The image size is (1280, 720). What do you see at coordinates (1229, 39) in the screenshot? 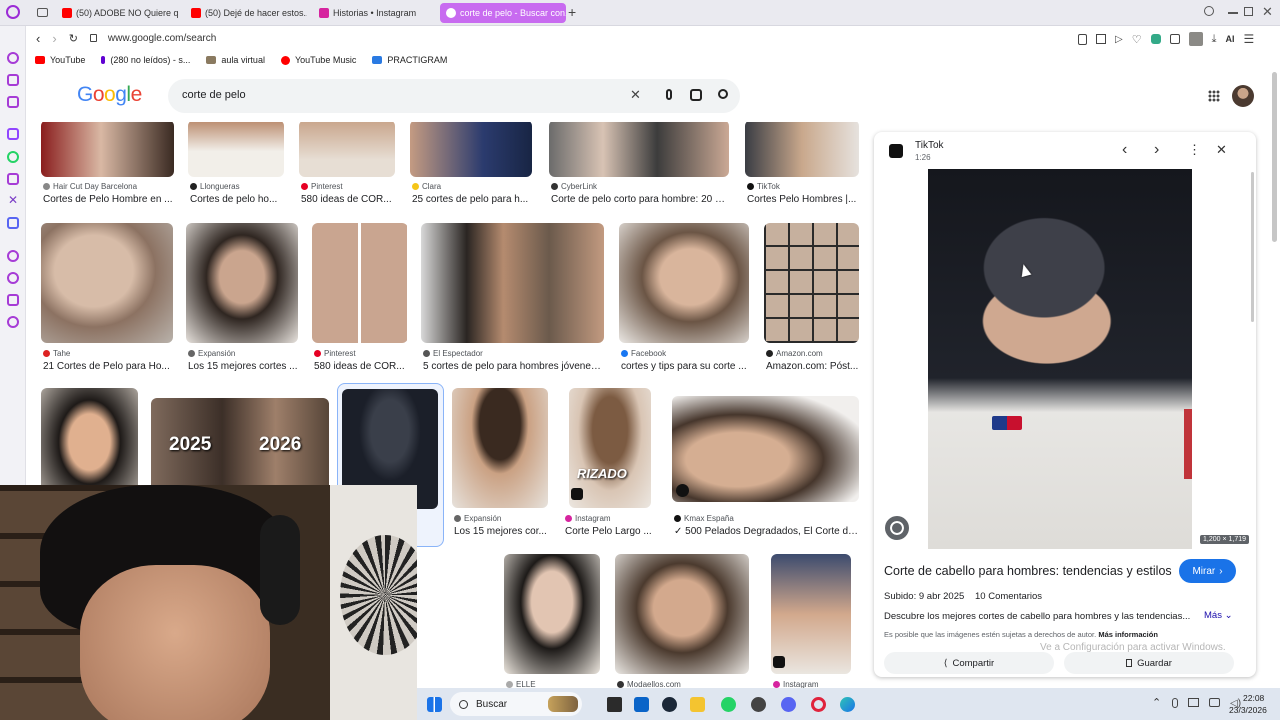
I see `ai-button: AI` at bounding box center [1229, 39].